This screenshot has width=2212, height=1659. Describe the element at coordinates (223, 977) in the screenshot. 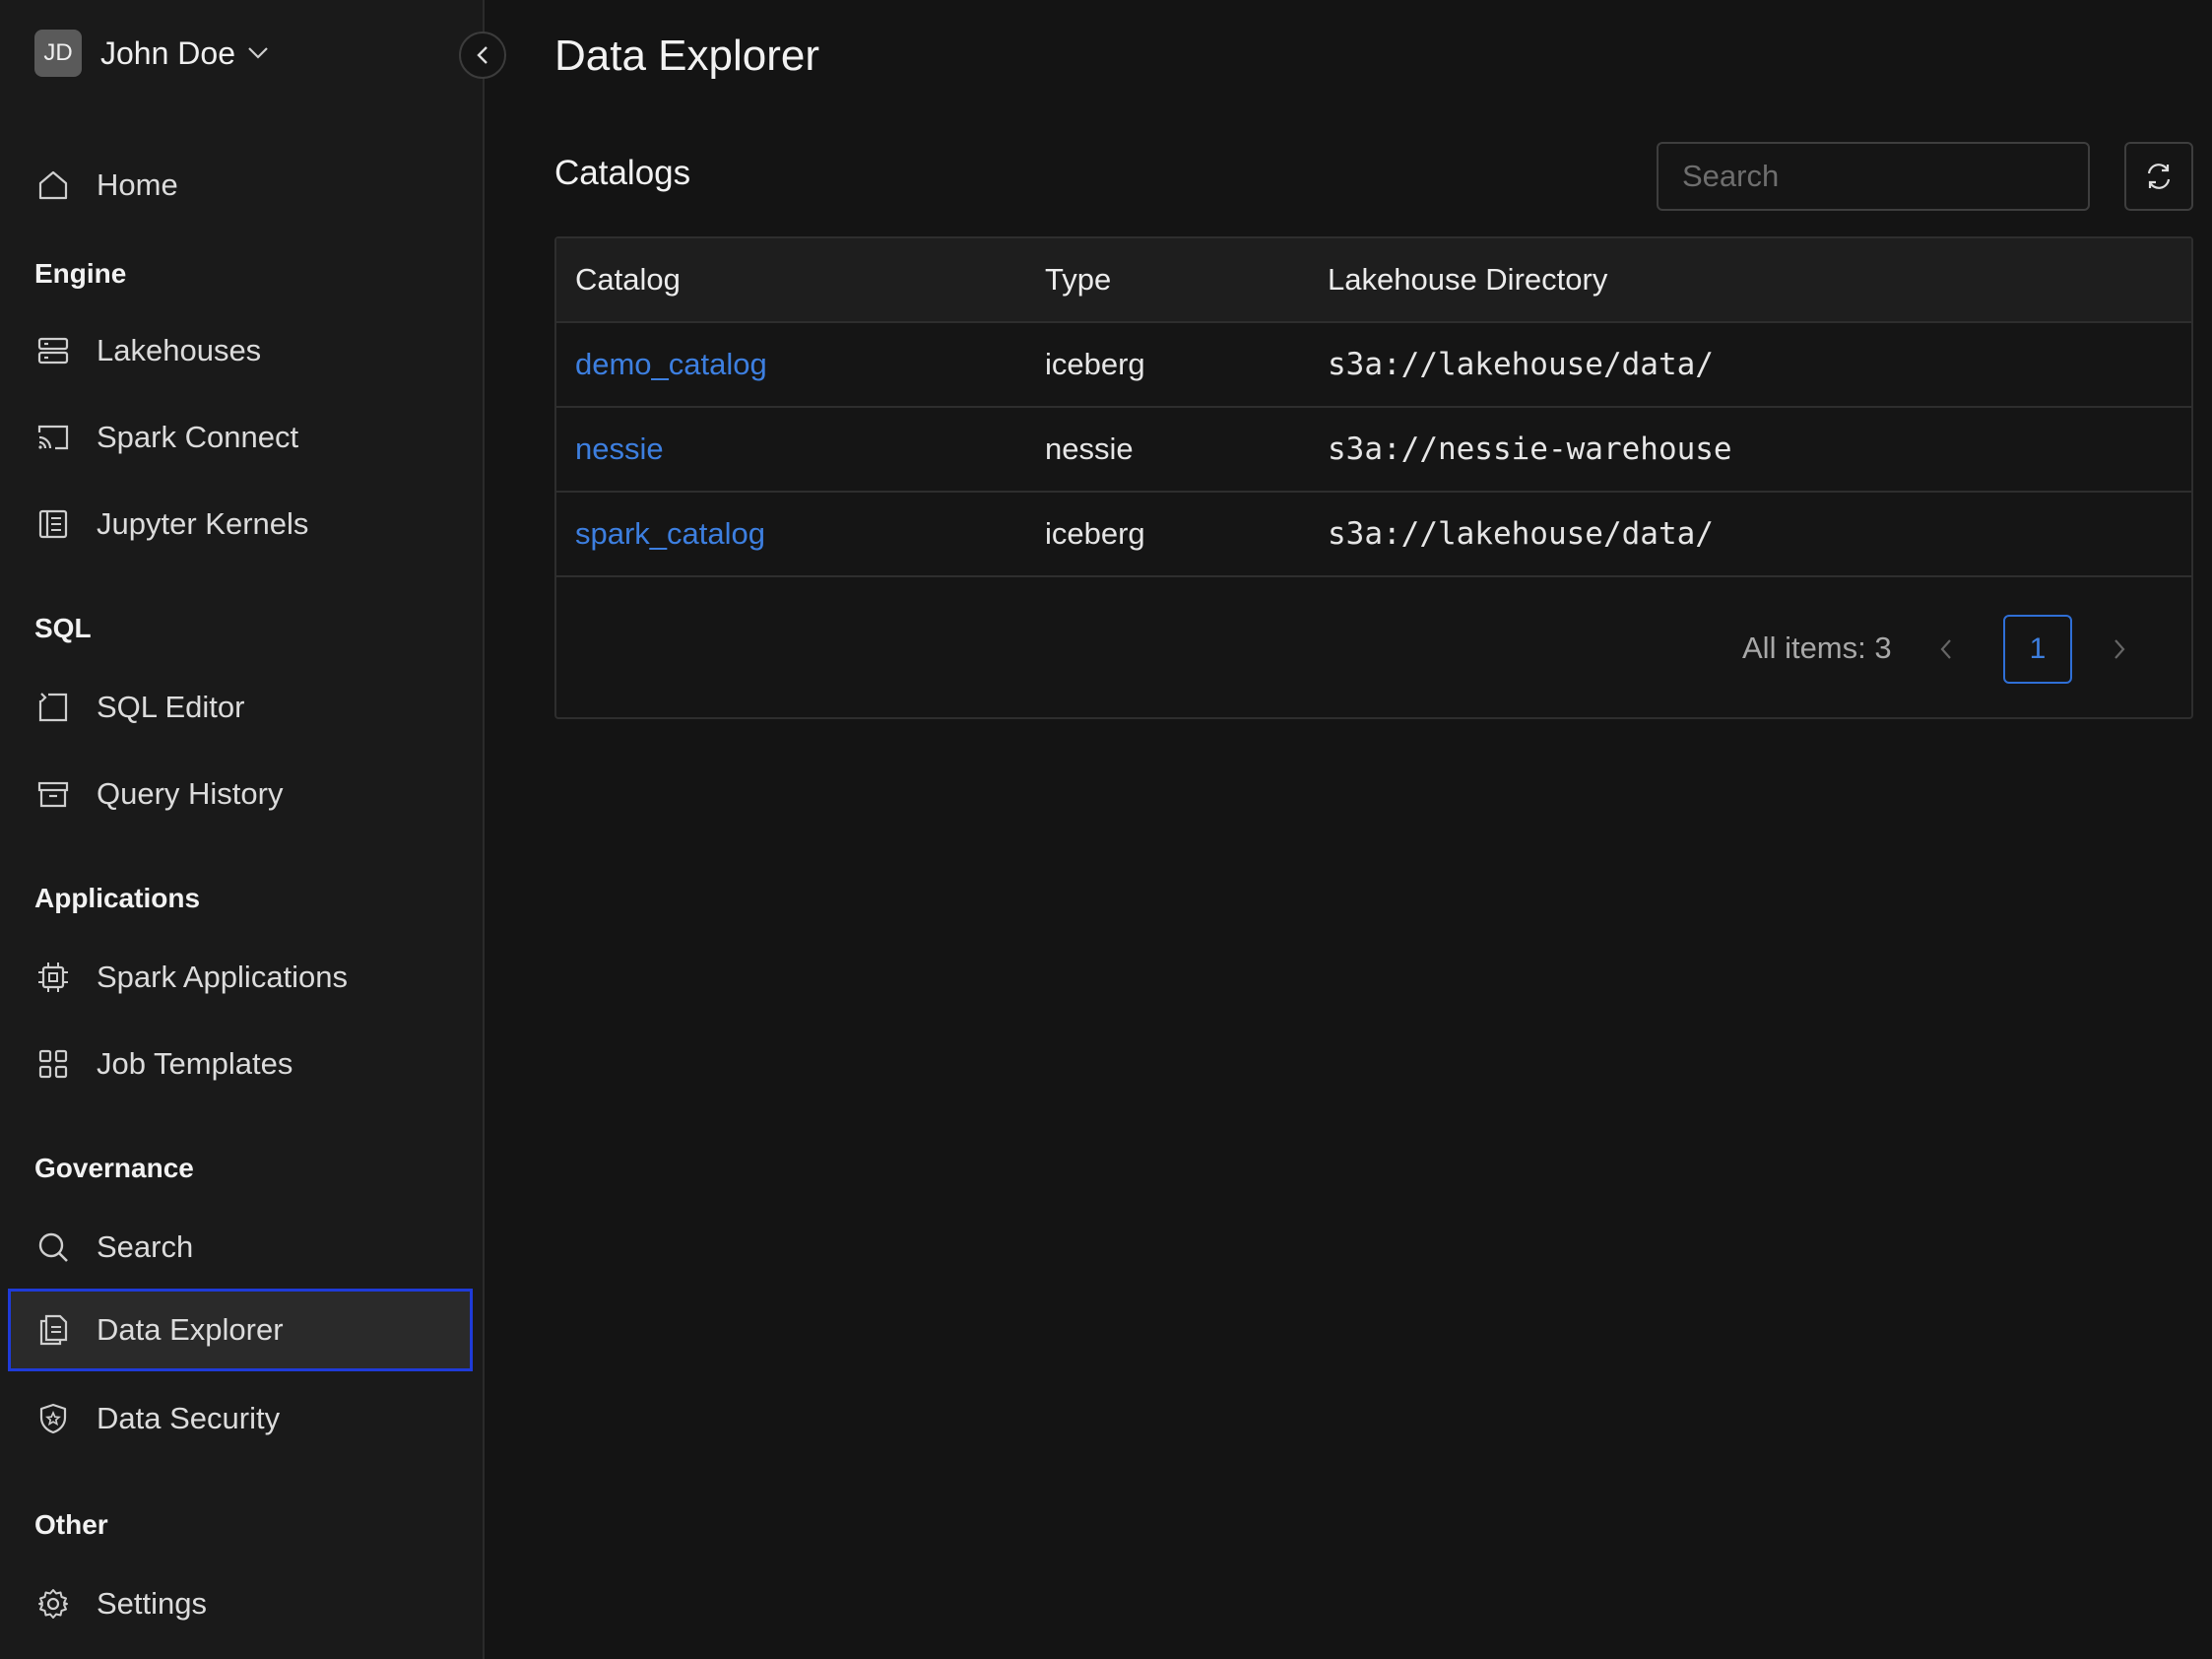

I see `sidebar-item-label: Spark Applications` at that location.